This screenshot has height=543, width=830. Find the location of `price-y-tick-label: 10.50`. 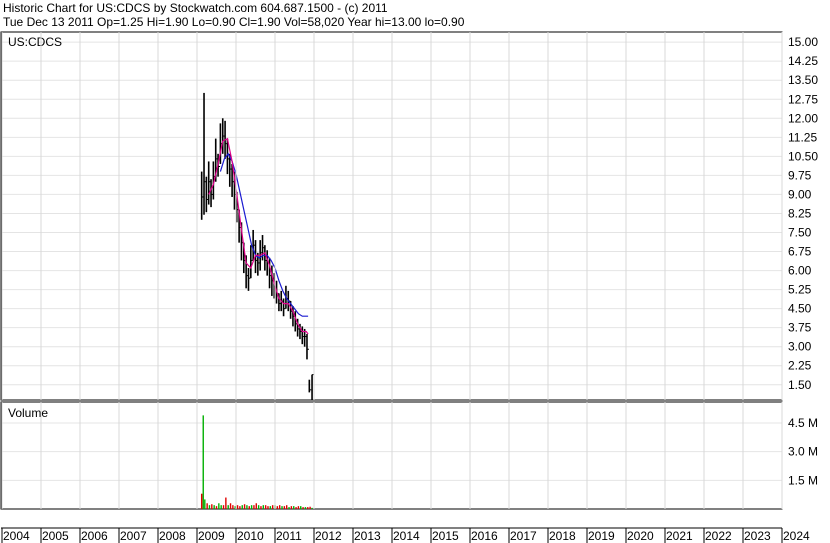

price-y-tick-label: 10.50 is located at coordinates (803, 156).